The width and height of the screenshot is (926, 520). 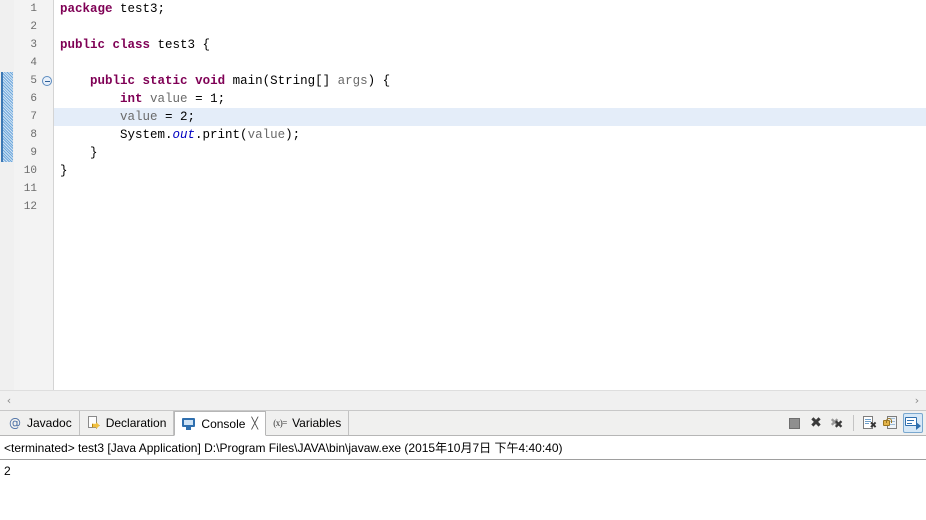 I want to click on remove-x-icon: ✖, so click(x=816, y=423).